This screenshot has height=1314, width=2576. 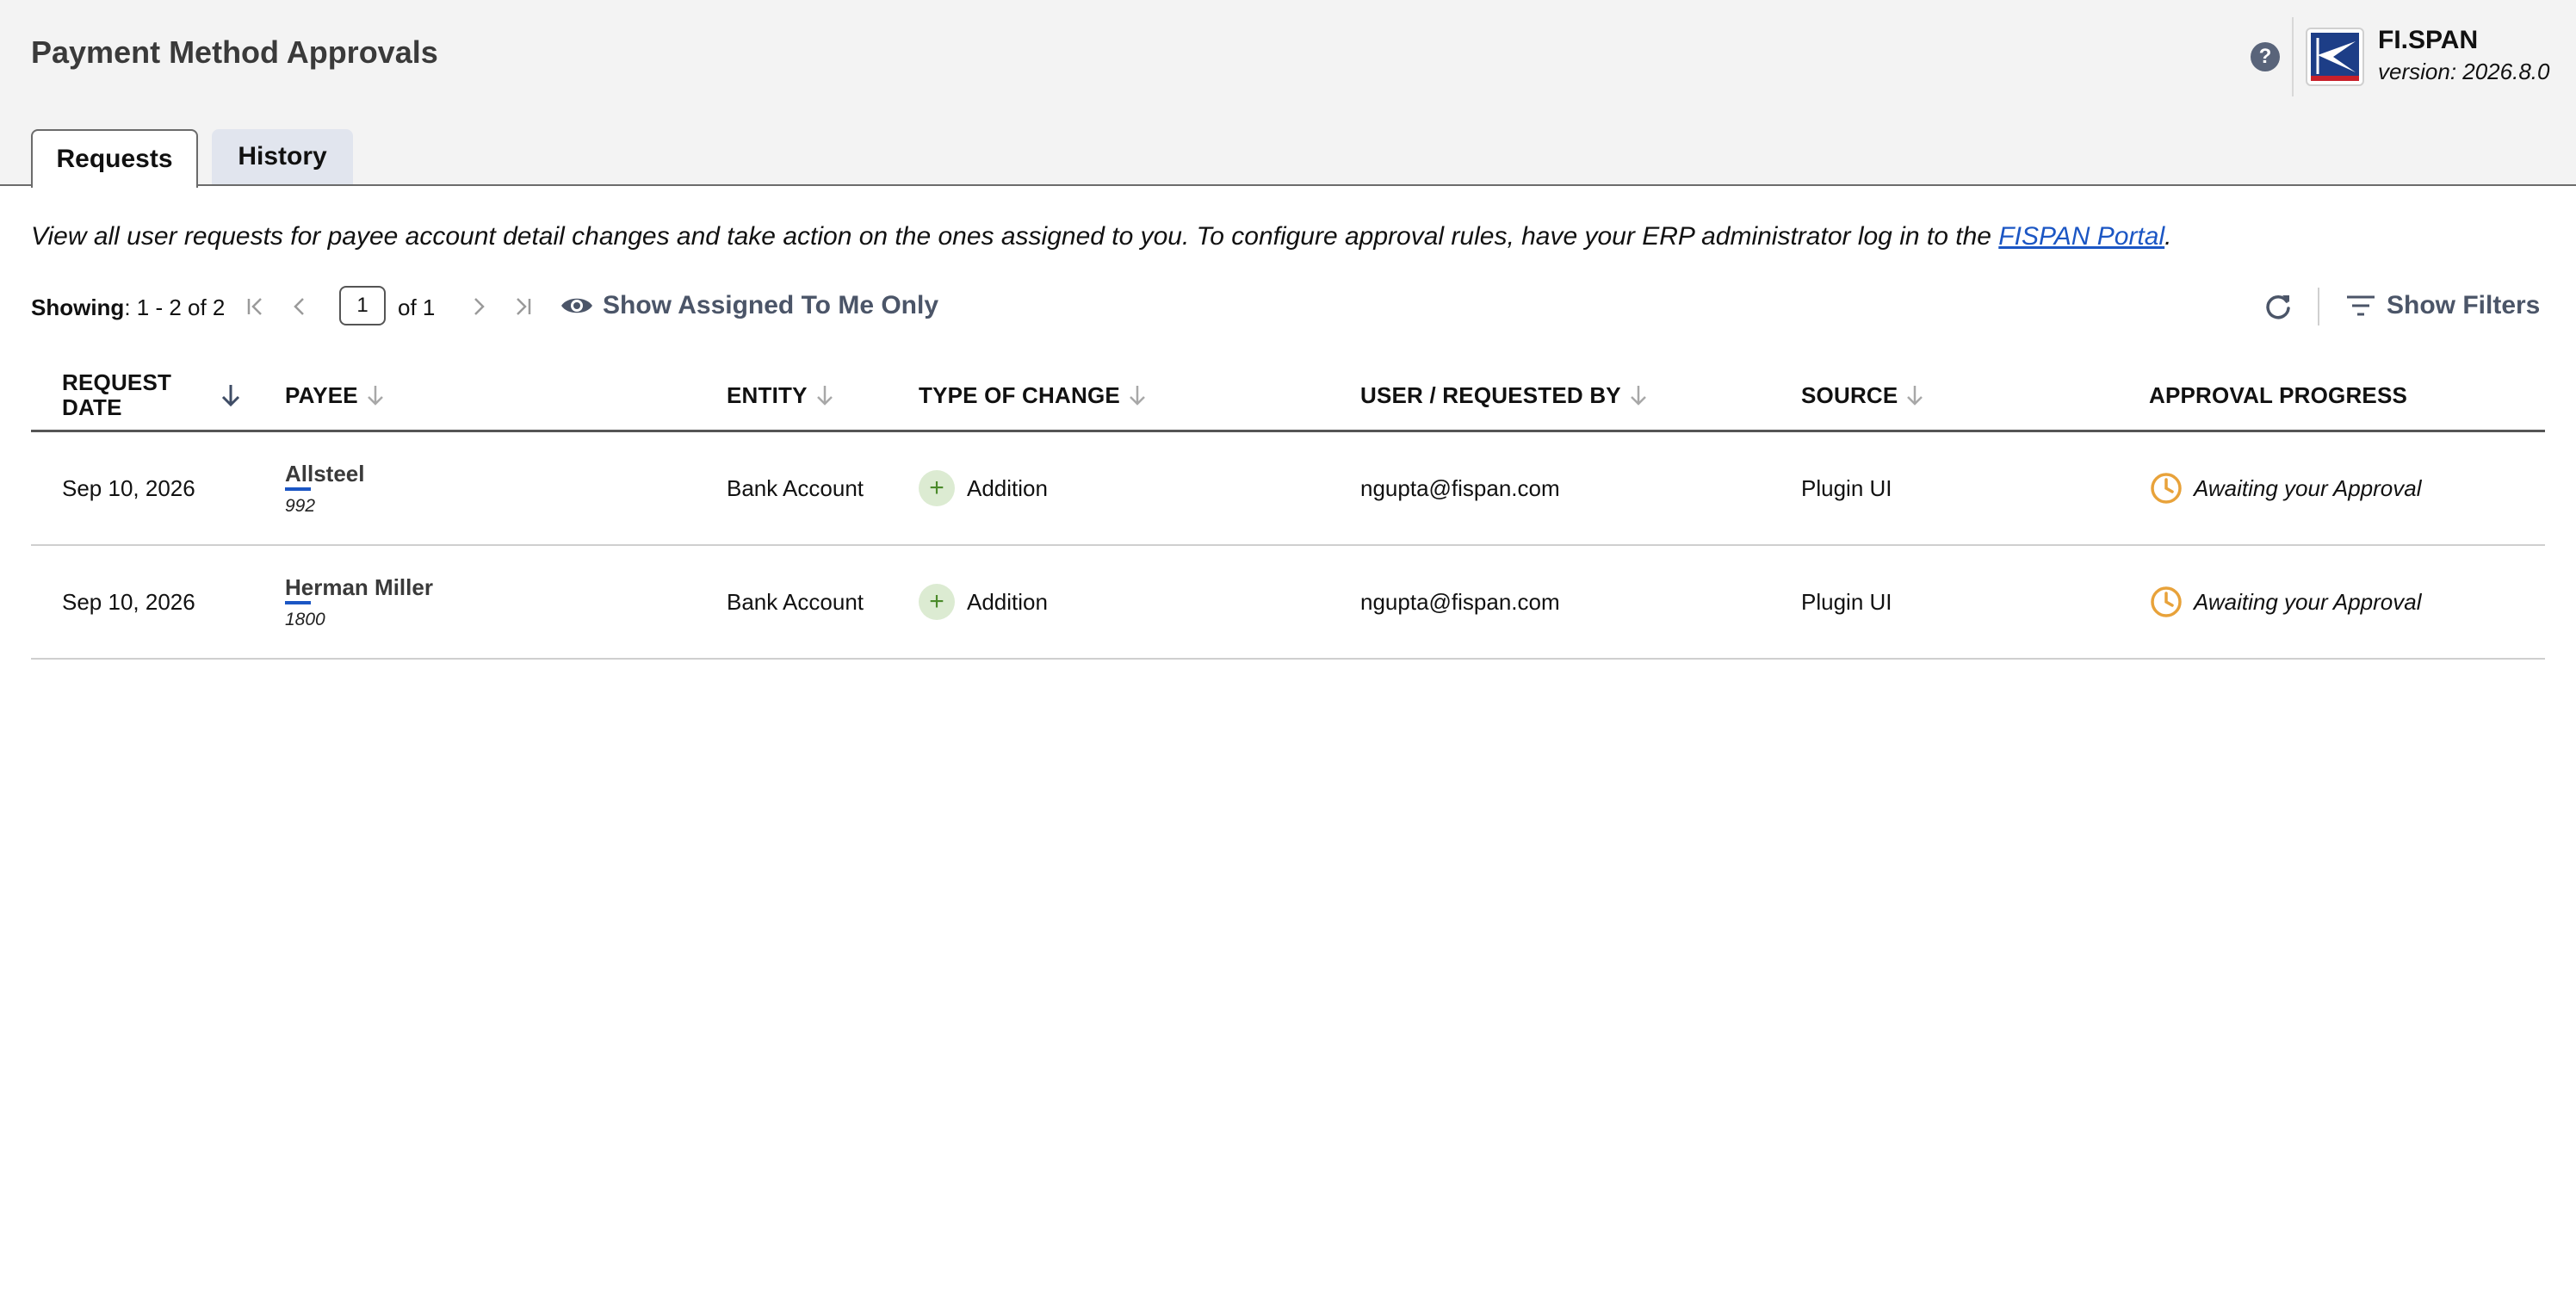 I want to click on column-approval-progress: APPROVAL PROGRESS, so click(x=2278, y=396).